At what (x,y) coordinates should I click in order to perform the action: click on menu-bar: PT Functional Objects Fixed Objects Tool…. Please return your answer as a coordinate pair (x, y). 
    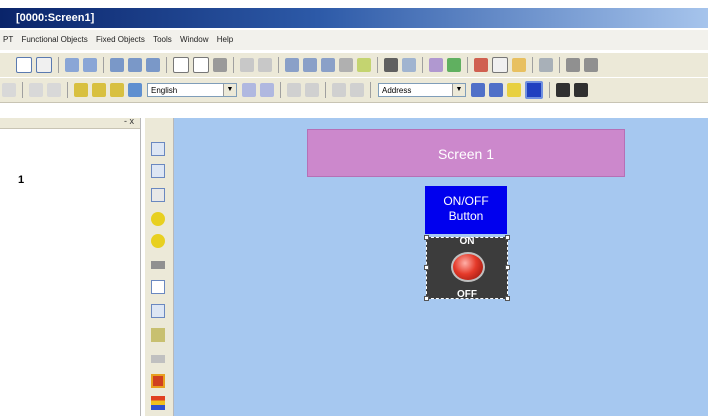
    Looking at the image, I should click on (354, 40).